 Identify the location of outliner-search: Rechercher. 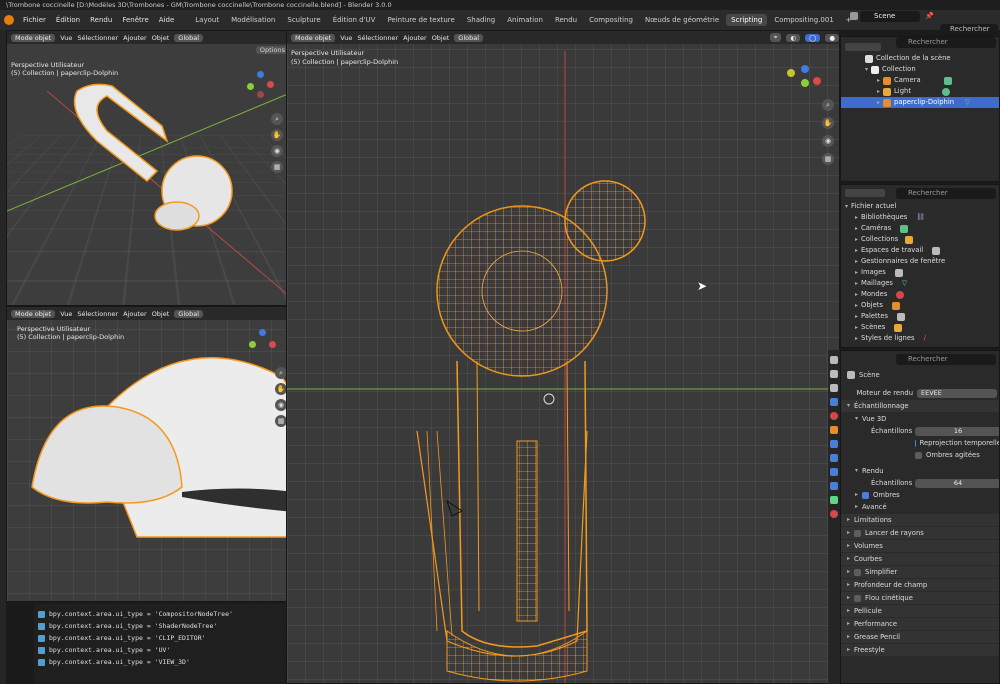
(946, 42).